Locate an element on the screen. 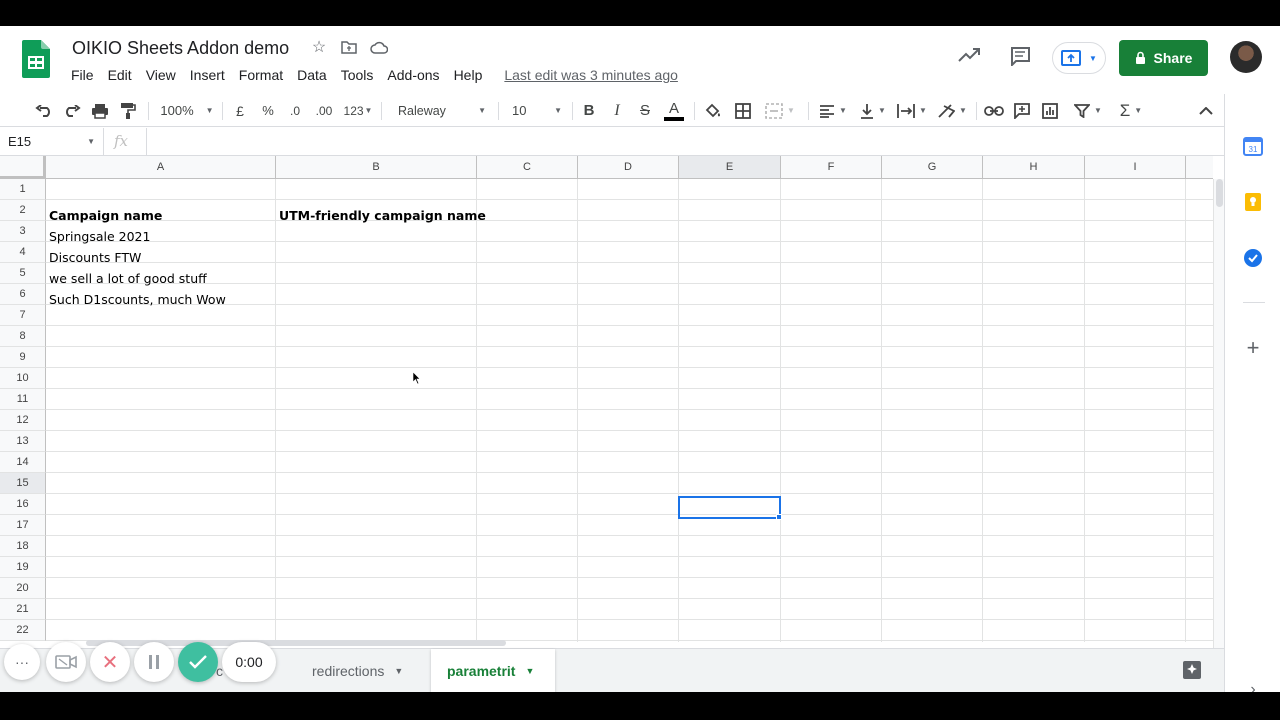  tasks-icon is located at coordinates (1253, 258).